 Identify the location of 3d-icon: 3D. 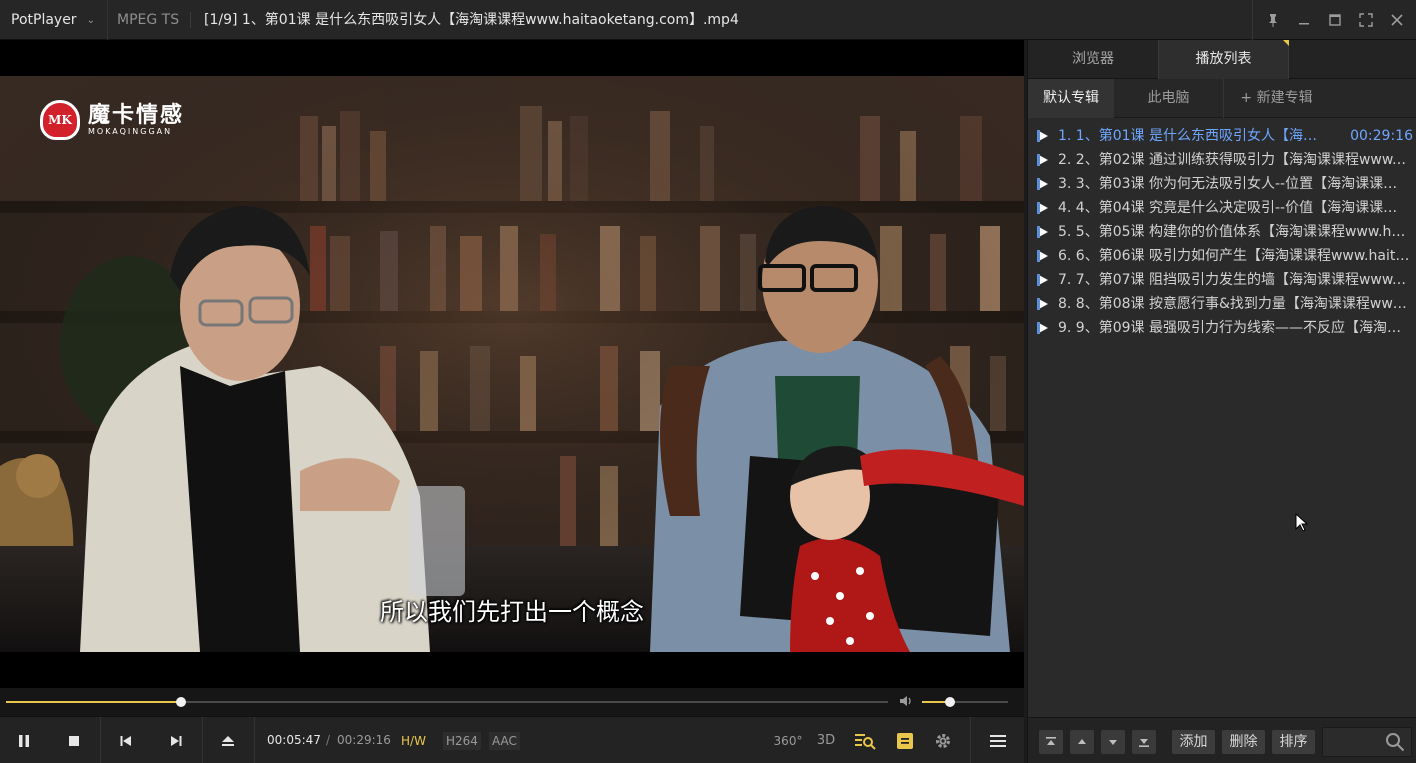
(826, 740).